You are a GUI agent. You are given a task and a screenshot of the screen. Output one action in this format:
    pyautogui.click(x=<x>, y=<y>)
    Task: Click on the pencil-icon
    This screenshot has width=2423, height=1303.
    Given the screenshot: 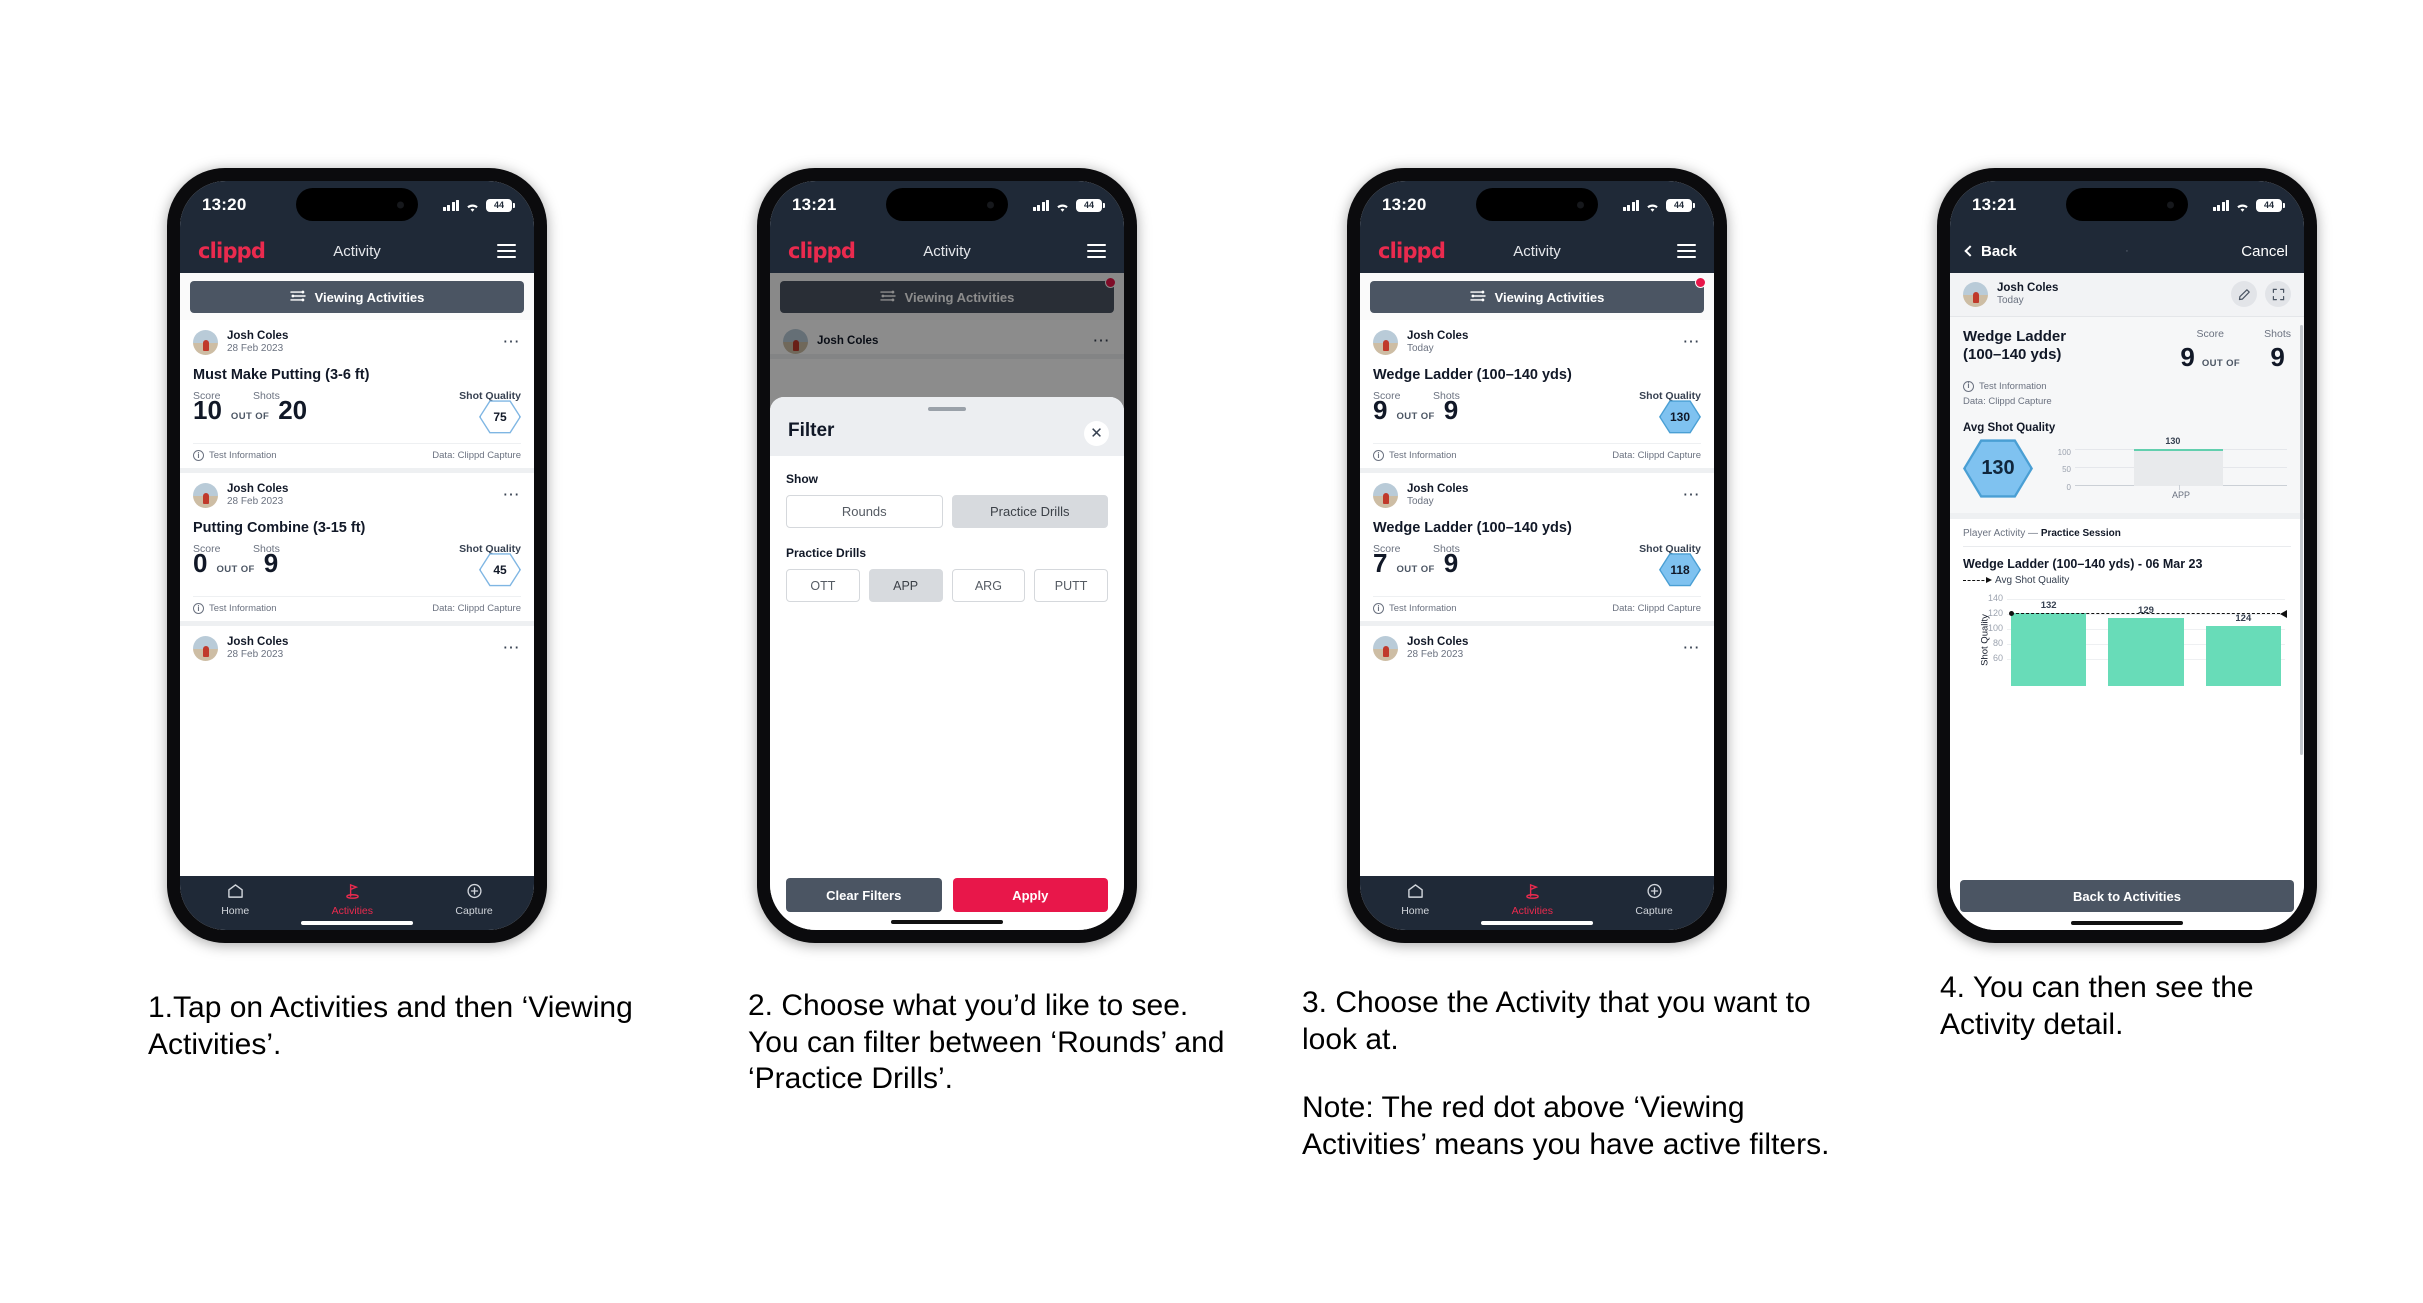 What is the action you would take?
    pyautogui.click(x=2244, y=294)
    